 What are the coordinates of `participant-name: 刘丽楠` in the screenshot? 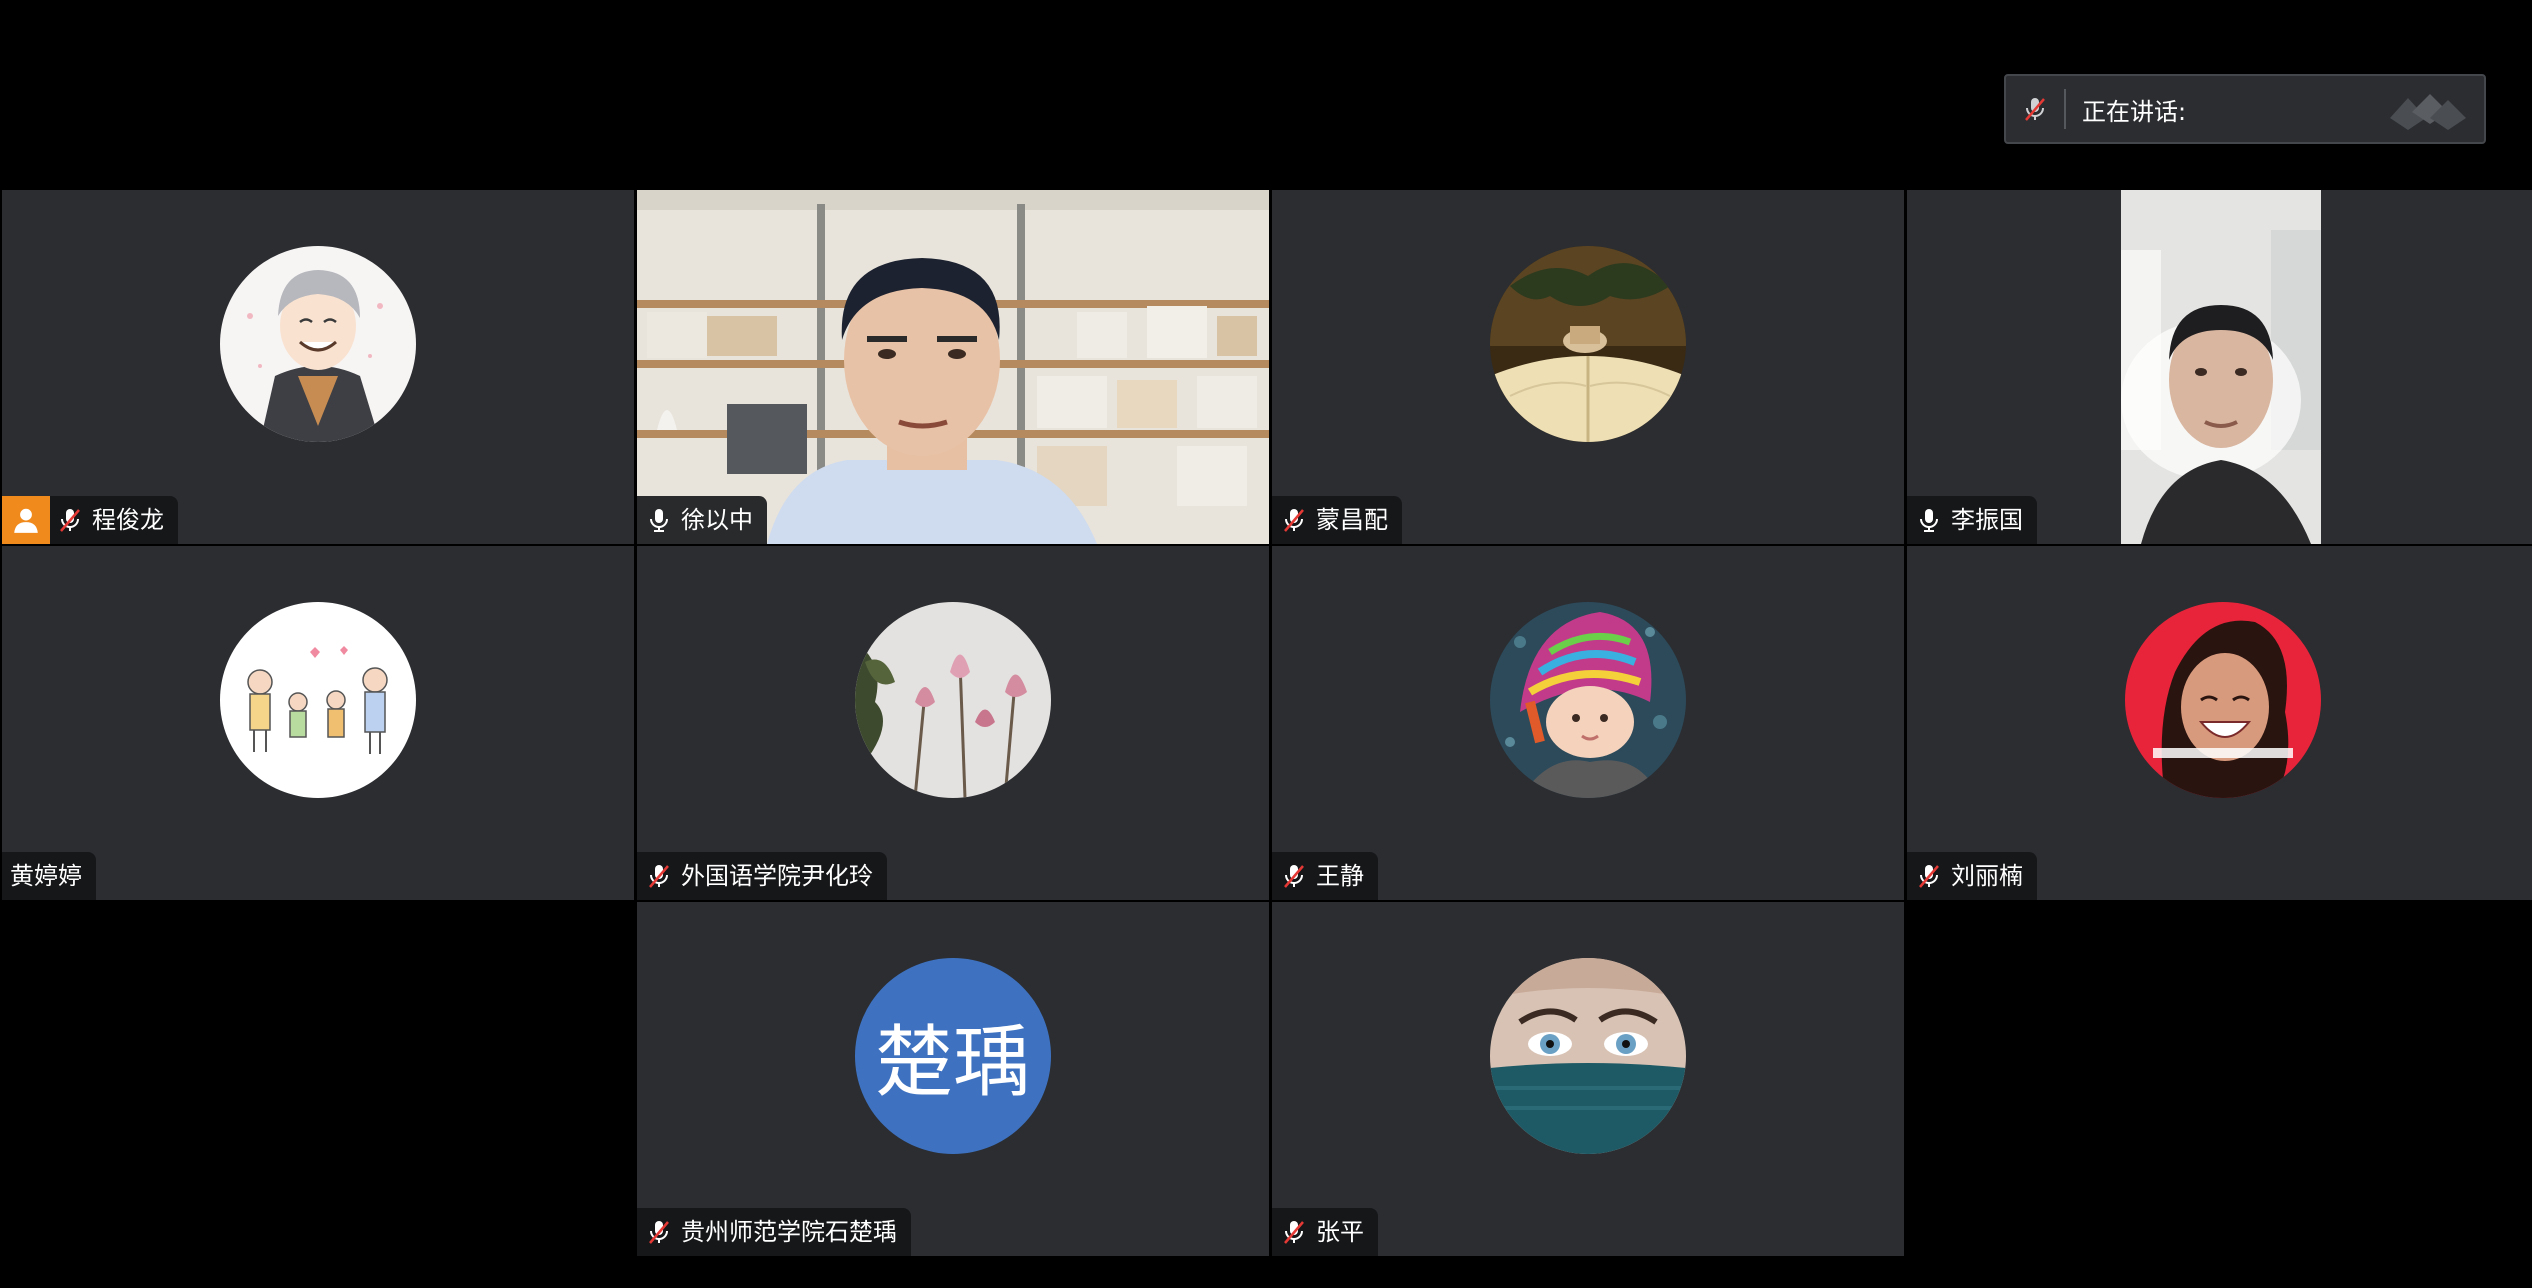 It's located at (1987, 876).